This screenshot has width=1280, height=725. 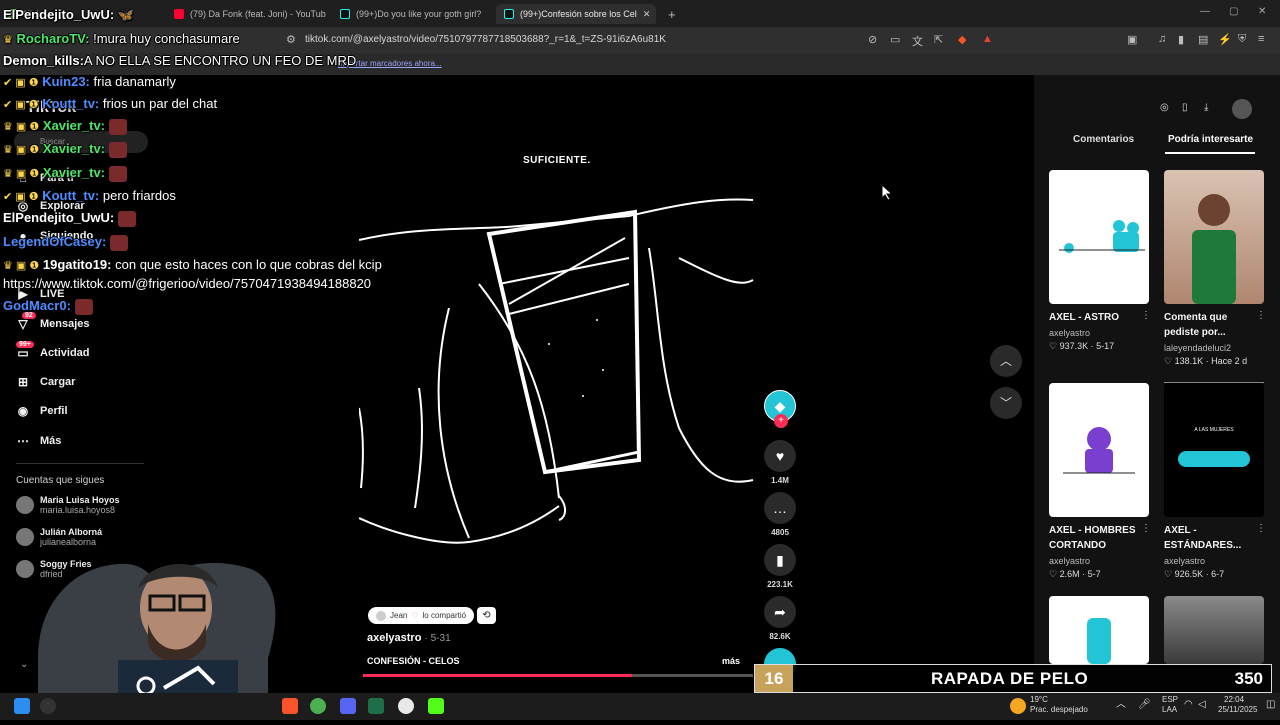 I want to click on shared-by-label: lo compartió, so click(x=444, y=615).